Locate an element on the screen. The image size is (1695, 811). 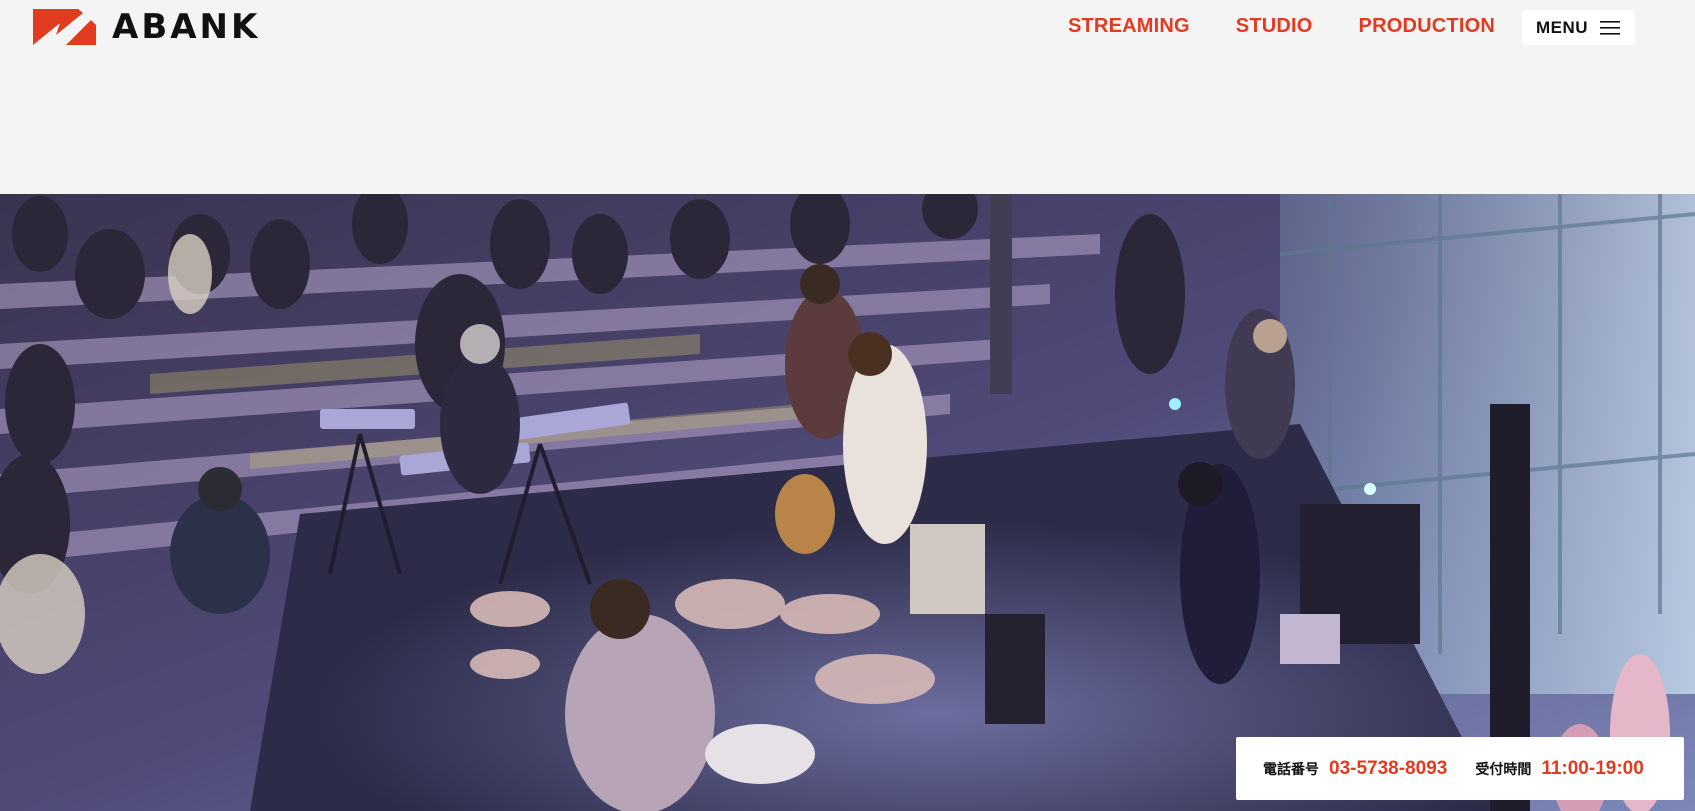
phone-label: 電話番号 is located at coordinates (1291, 768).